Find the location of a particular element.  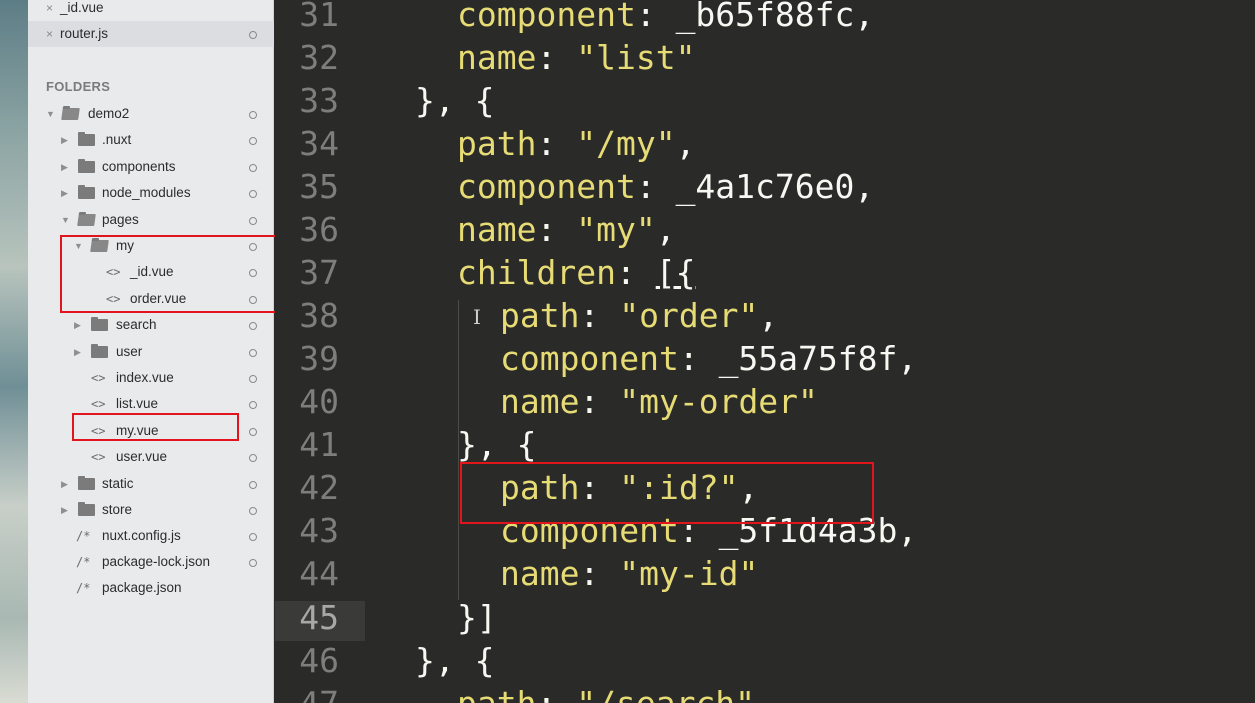

tree-item-user-vue: <> user.vue is located at coordinates (151, 457).